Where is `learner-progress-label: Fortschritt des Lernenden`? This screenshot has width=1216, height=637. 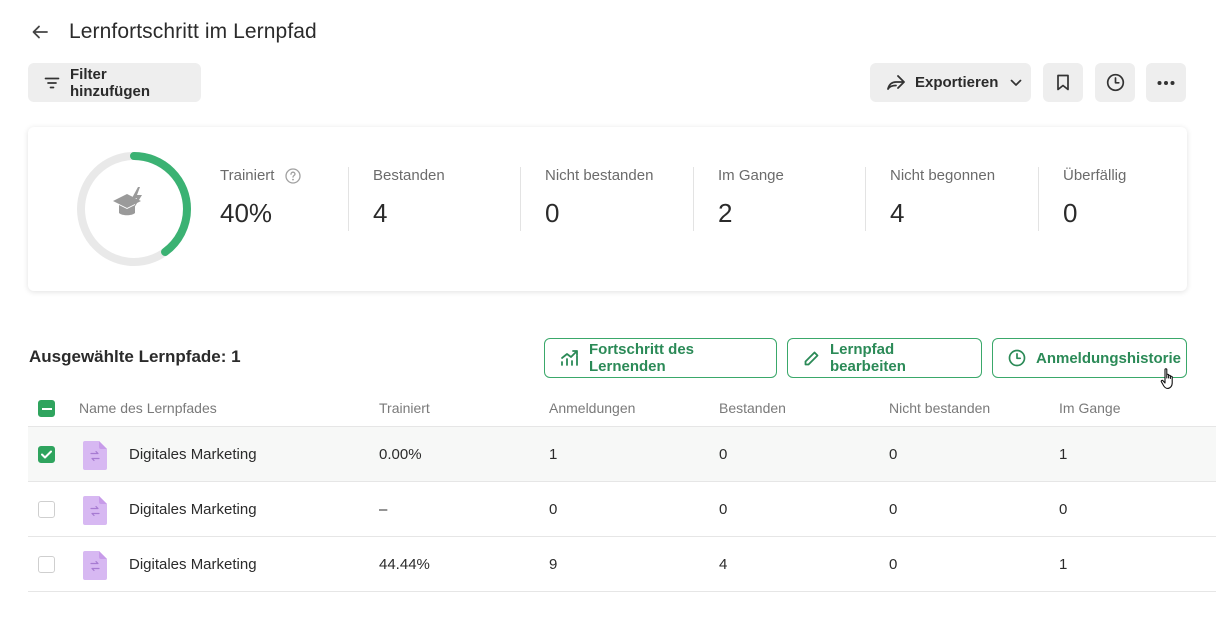 learner-progress-label: Fortschritt des Lernenden is located at coordinates (642, 358).